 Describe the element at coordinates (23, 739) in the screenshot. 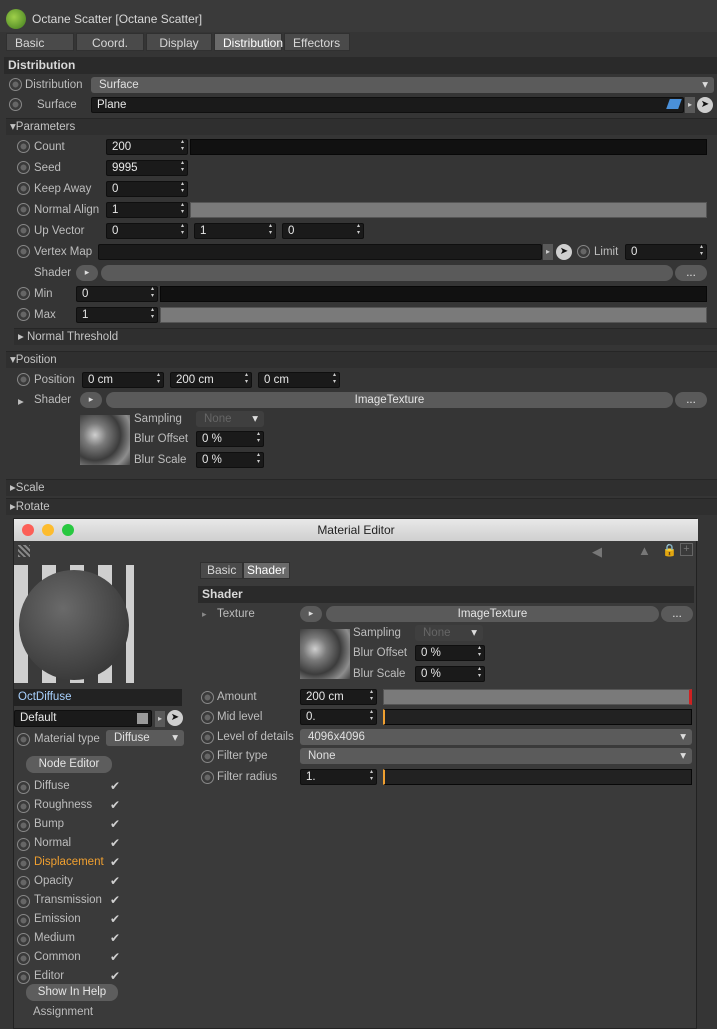

I see `materialtype-anim-radio` at that location.